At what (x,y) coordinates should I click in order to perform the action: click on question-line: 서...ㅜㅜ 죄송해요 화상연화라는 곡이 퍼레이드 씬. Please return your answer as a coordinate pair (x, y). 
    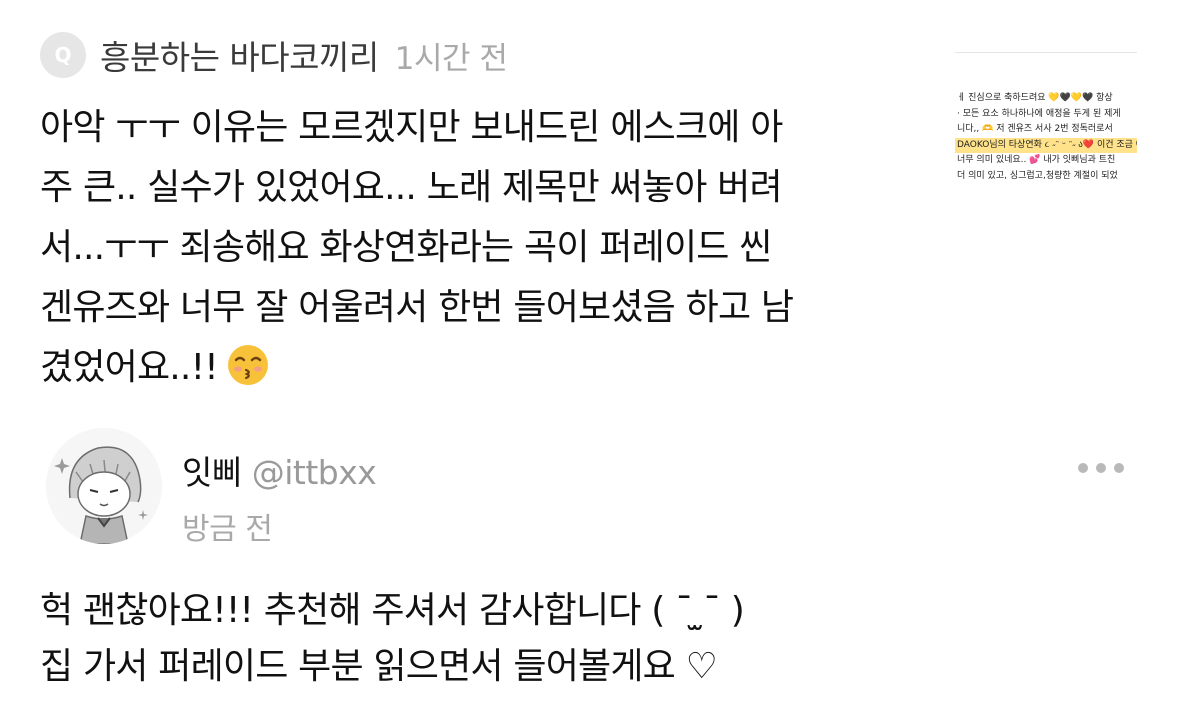
    Looking at the image, I should click on (406, 247).